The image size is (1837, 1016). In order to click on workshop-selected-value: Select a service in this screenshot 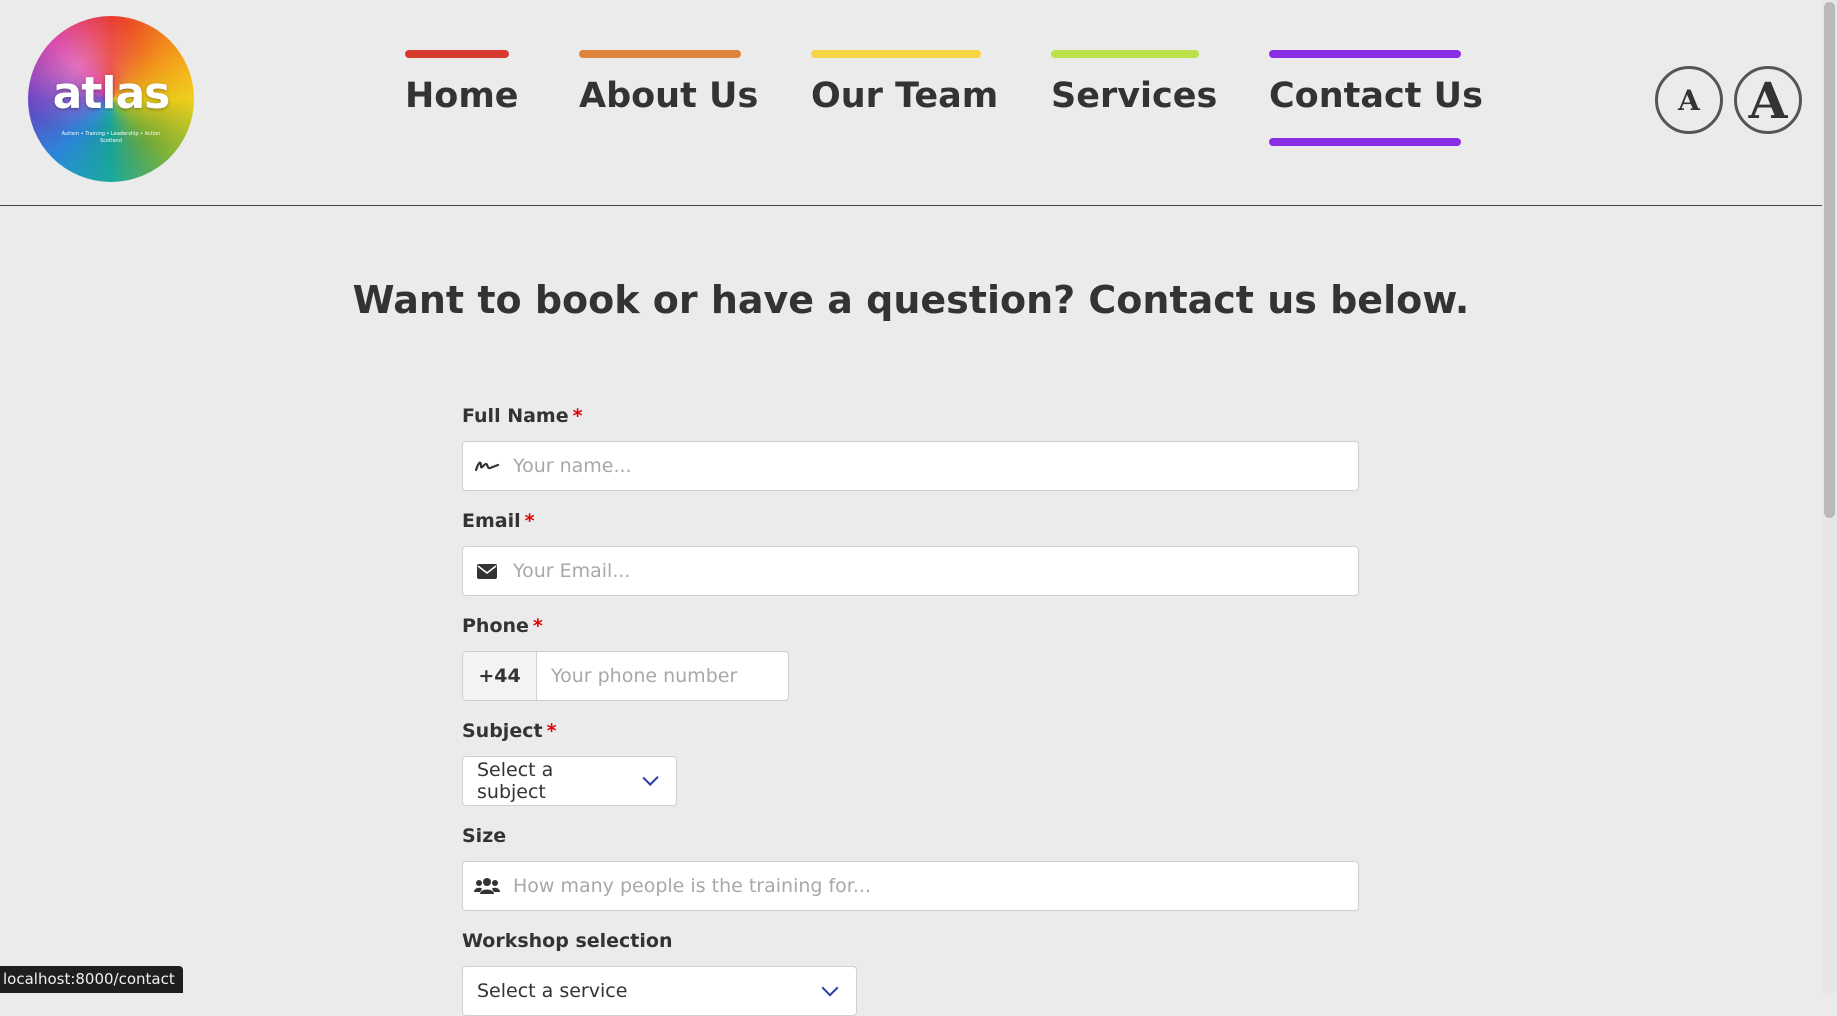, I will do `click(552, 991)`.